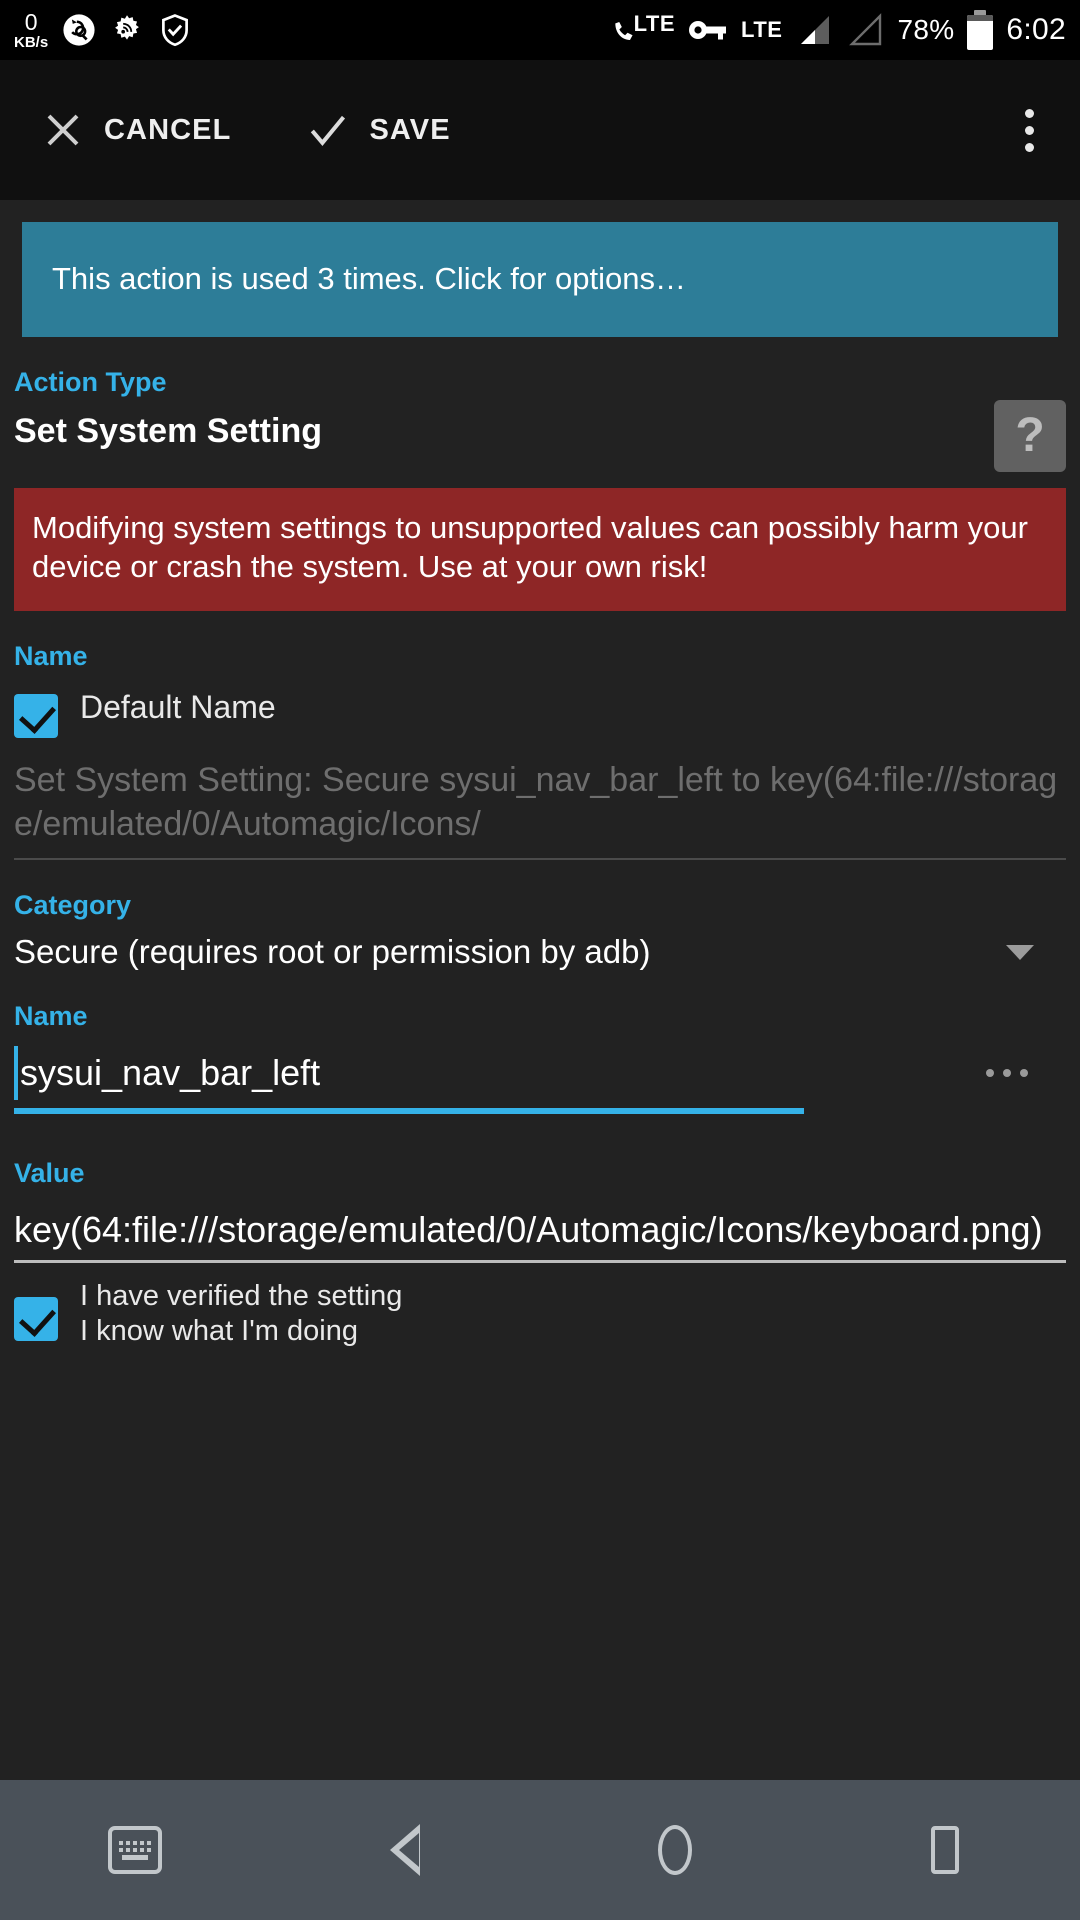 The height and width of the screenshot is (1920, 1080). What do you see at coordinates (838, 30) in the screenshot?
I see `status-bar-right: LTE LTE 78% 6:02` at bounding box center [838, 30].